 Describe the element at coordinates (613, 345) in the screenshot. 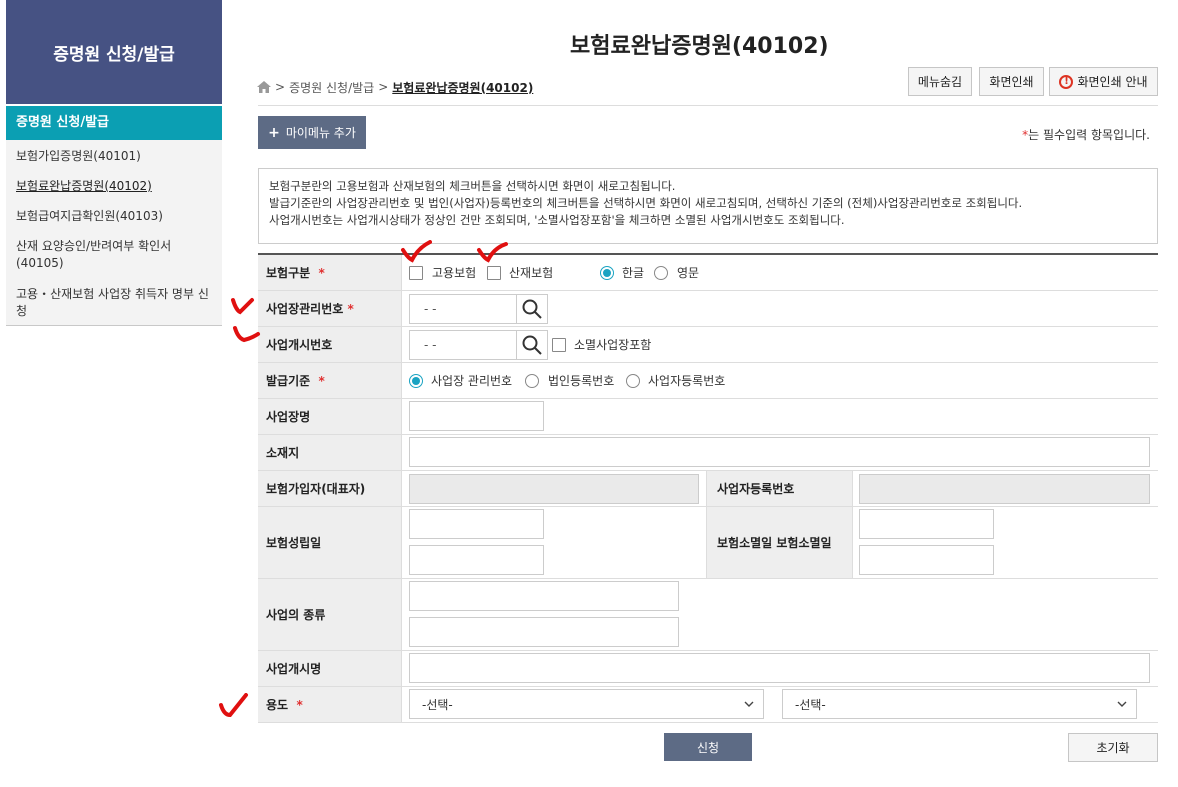

I see `include-closed-label: 소멸사업장포함` at that location.